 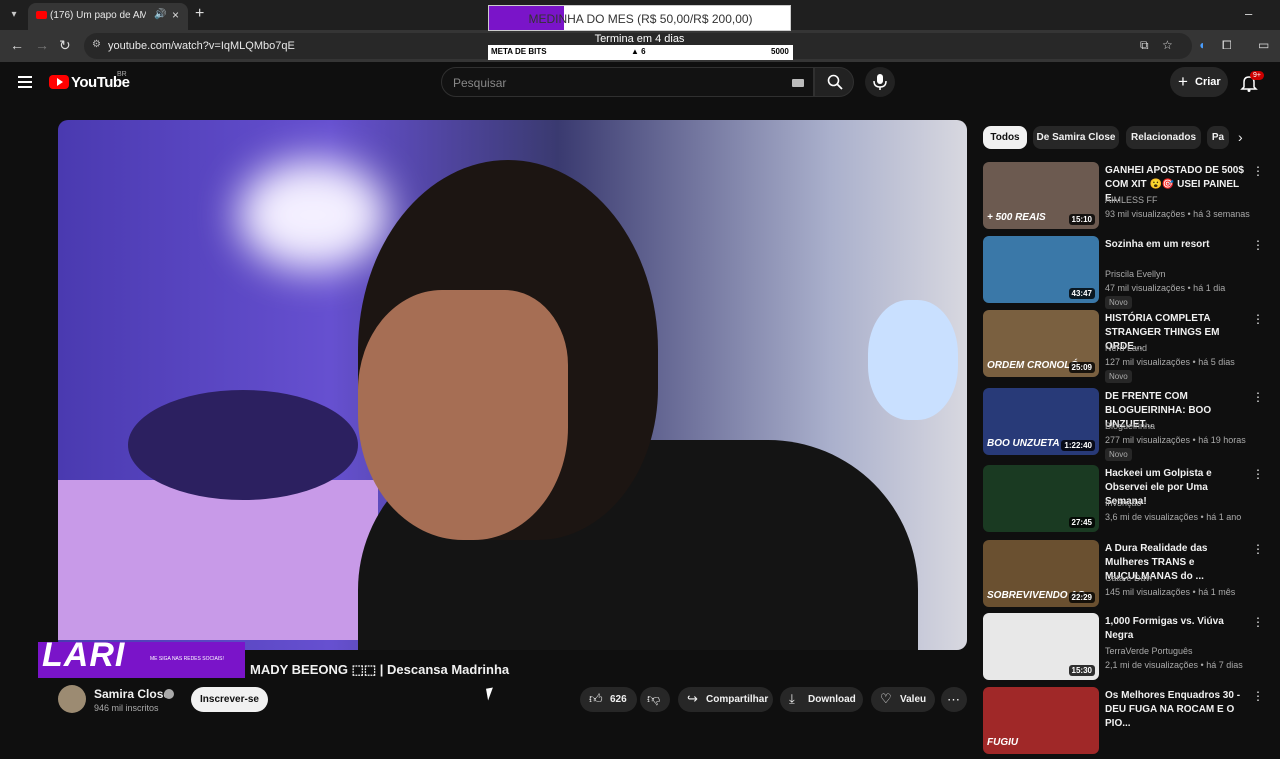 What do you see at coordinates (1170, 592) in the screenshot?
I see `recommendation-meta: 145 mil visualizações • há 1 mês` at bounding box center [1170, 592].